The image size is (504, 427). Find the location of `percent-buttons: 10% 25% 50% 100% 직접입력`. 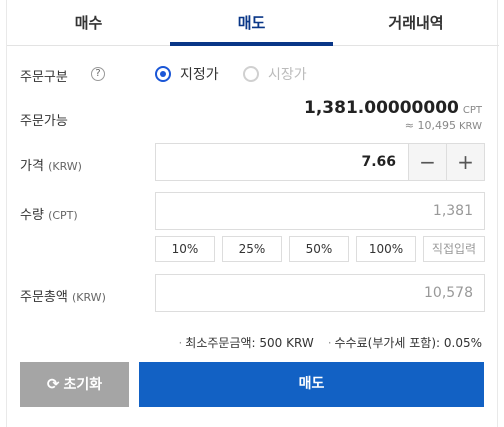

percent-buttons: 10% 25% 50% 100% 직접입력 is located at coordinates (320, 249).